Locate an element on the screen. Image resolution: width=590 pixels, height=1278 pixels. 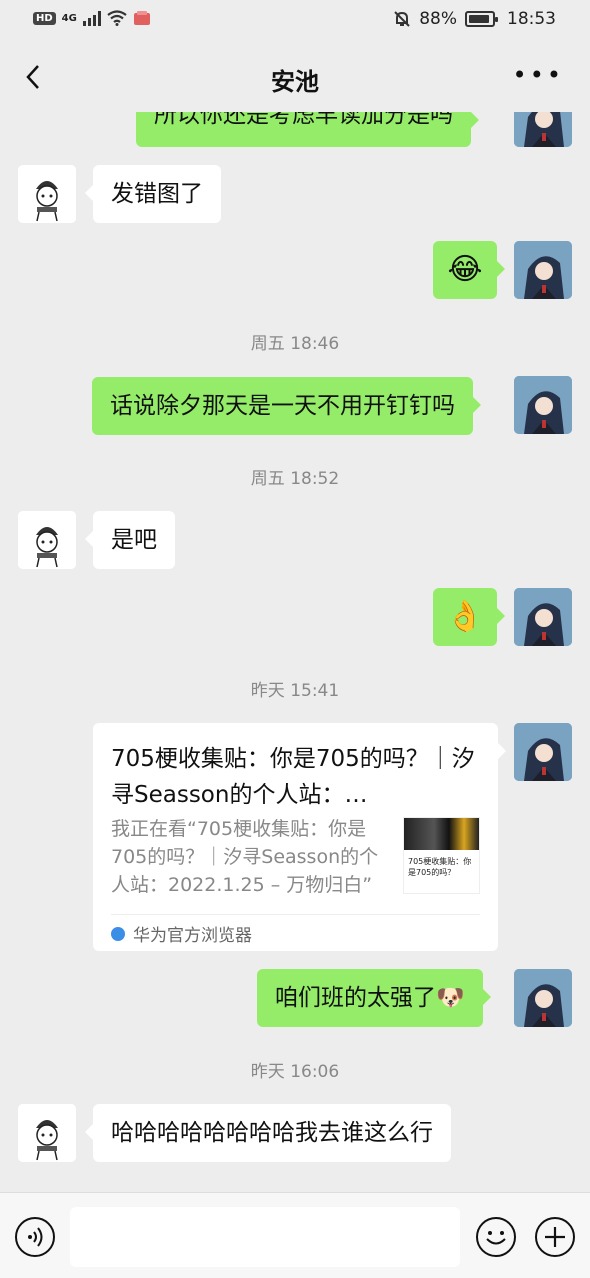
message-bubble: 😂 is located at coordinates (469, 270).